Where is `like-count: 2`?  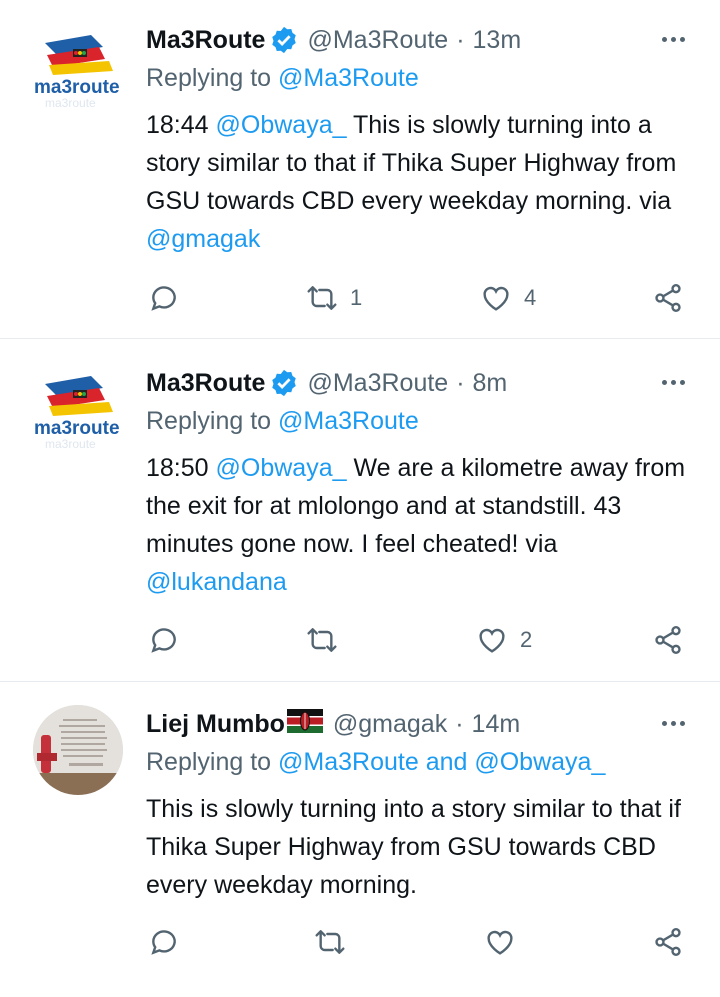 like-count: 2 is located at coordinates (526, 639).